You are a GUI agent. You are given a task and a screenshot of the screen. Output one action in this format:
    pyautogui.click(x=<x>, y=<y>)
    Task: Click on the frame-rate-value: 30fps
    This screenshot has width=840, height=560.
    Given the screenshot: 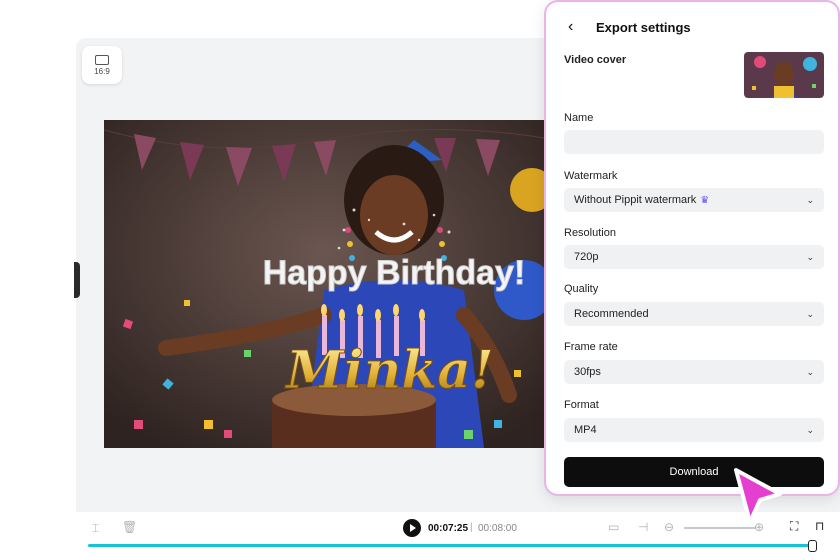 What is the action you would take?
    pyautogui.click(x=587, y=372)
    